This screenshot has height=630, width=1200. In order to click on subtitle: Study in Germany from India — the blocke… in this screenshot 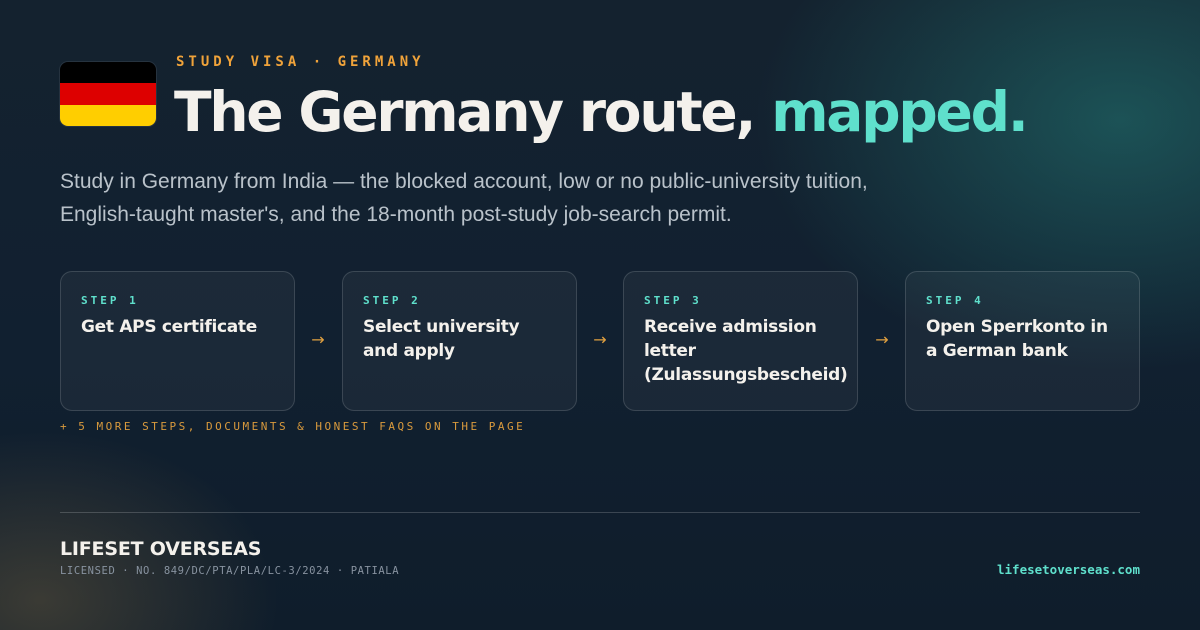, I will do `click(464, 198)`.